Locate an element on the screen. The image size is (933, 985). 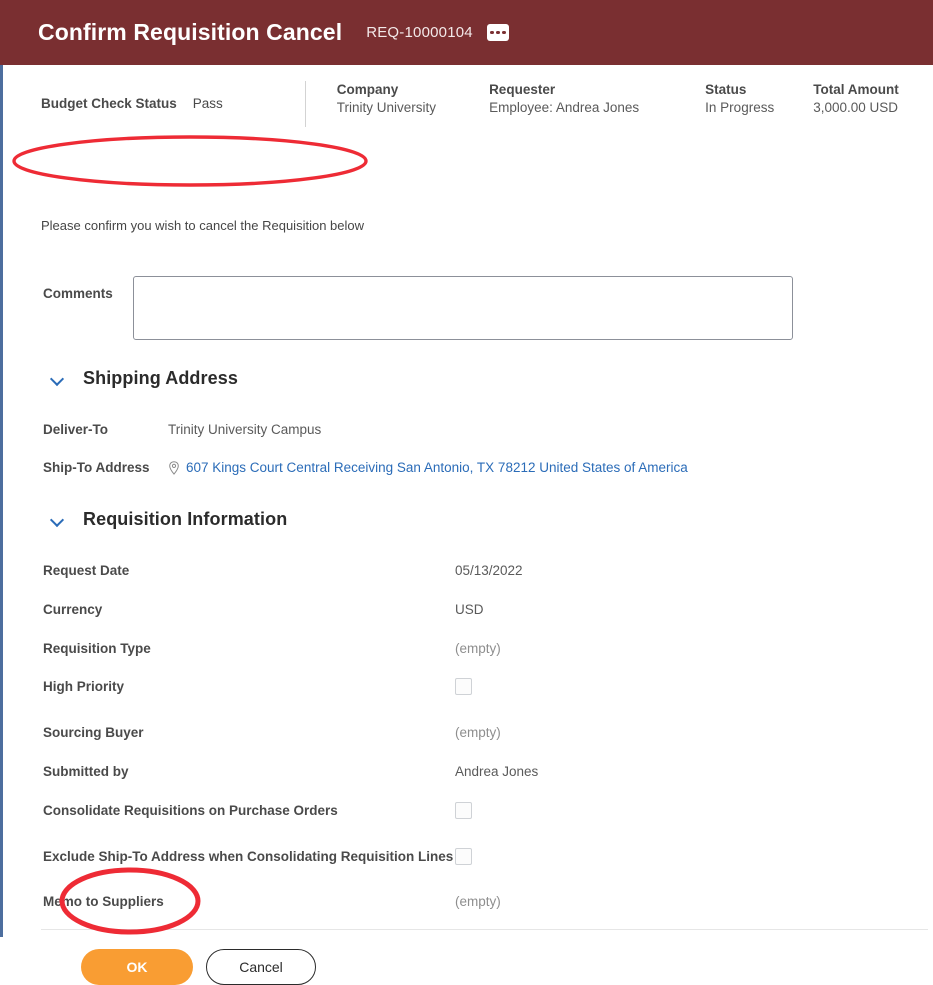
summary-status: Status In Progress is located at coordinates (739, 99).